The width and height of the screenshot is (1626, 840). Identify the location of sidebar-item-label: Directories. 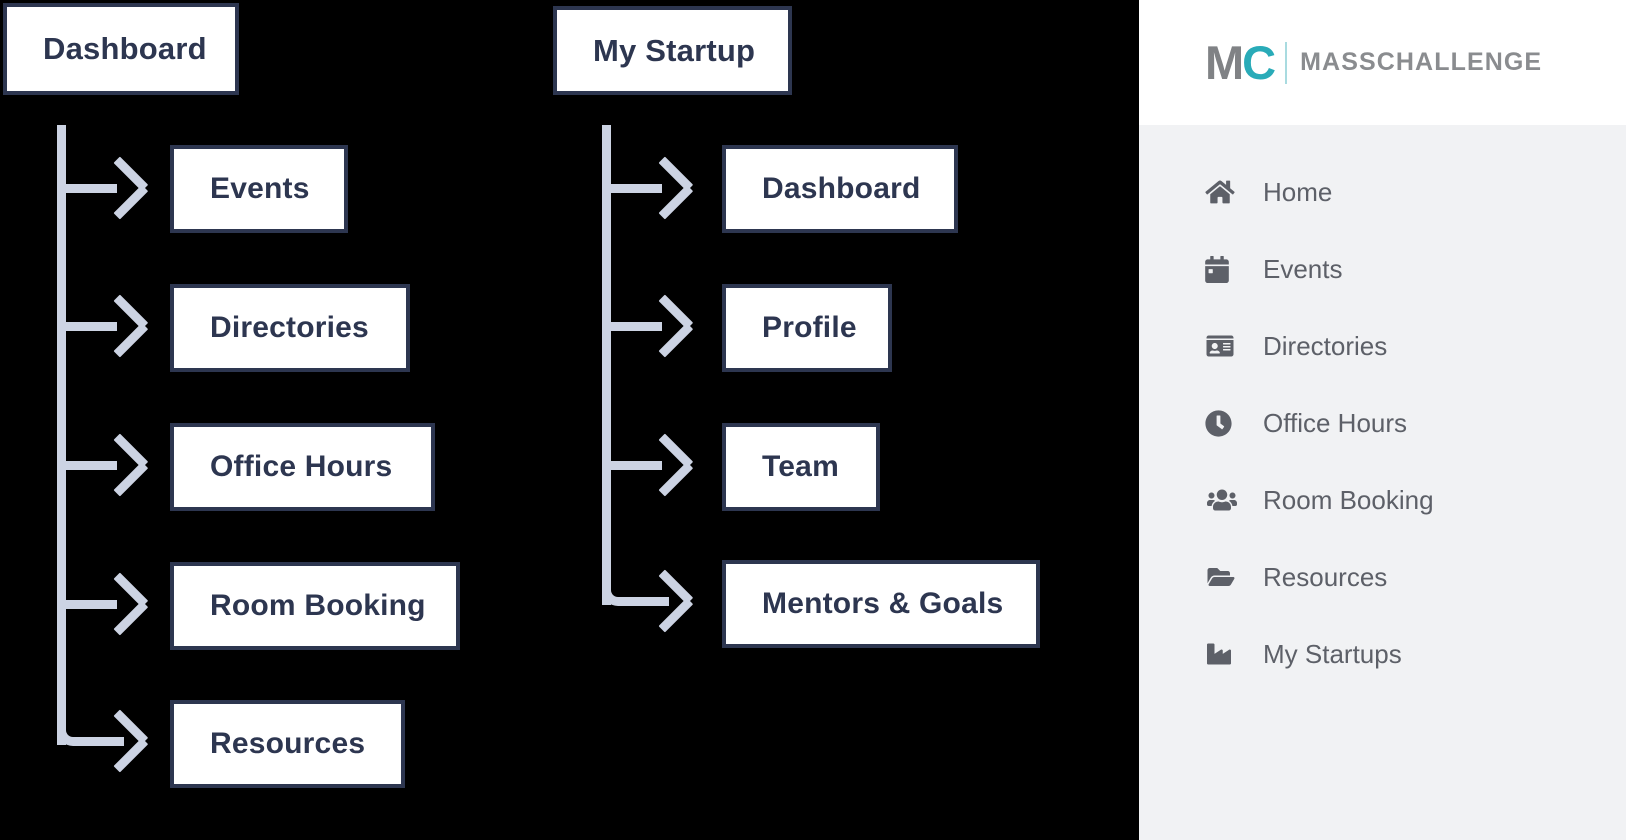
(1325, 345).